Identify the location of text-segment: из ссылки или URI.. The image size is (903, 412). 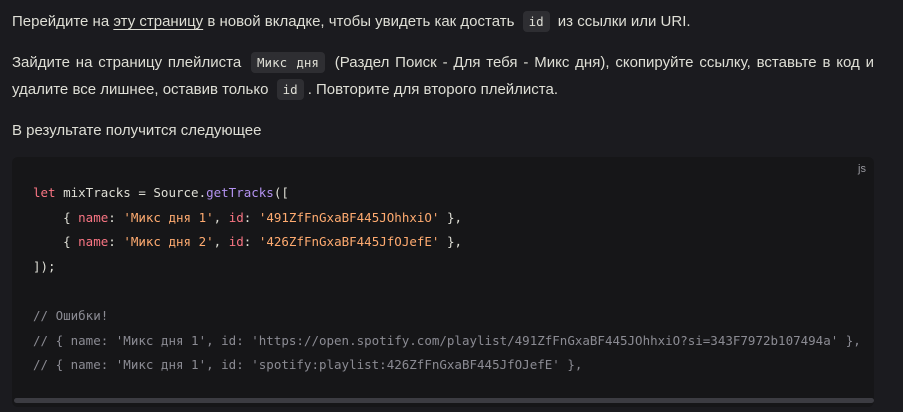
(622, 21).